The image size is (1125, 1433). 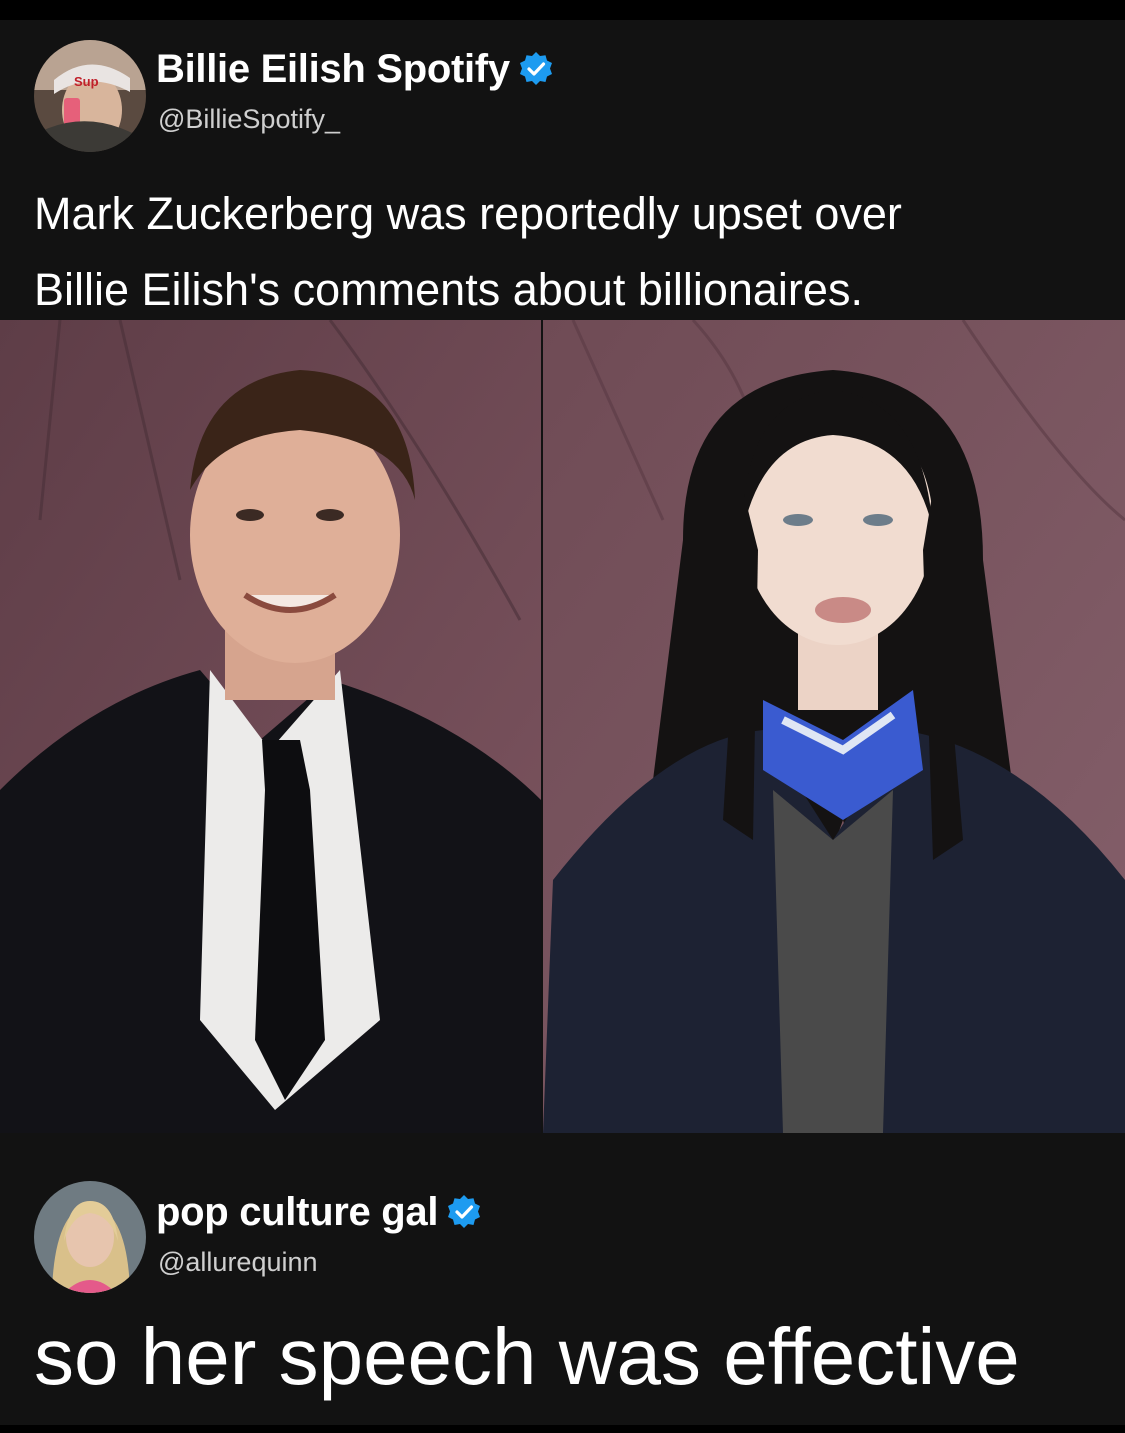 What do you see at coordinates (297, 1212) in the screenshot?
I see `author-name: pop culture gal` at bounding box center [297, 1212].